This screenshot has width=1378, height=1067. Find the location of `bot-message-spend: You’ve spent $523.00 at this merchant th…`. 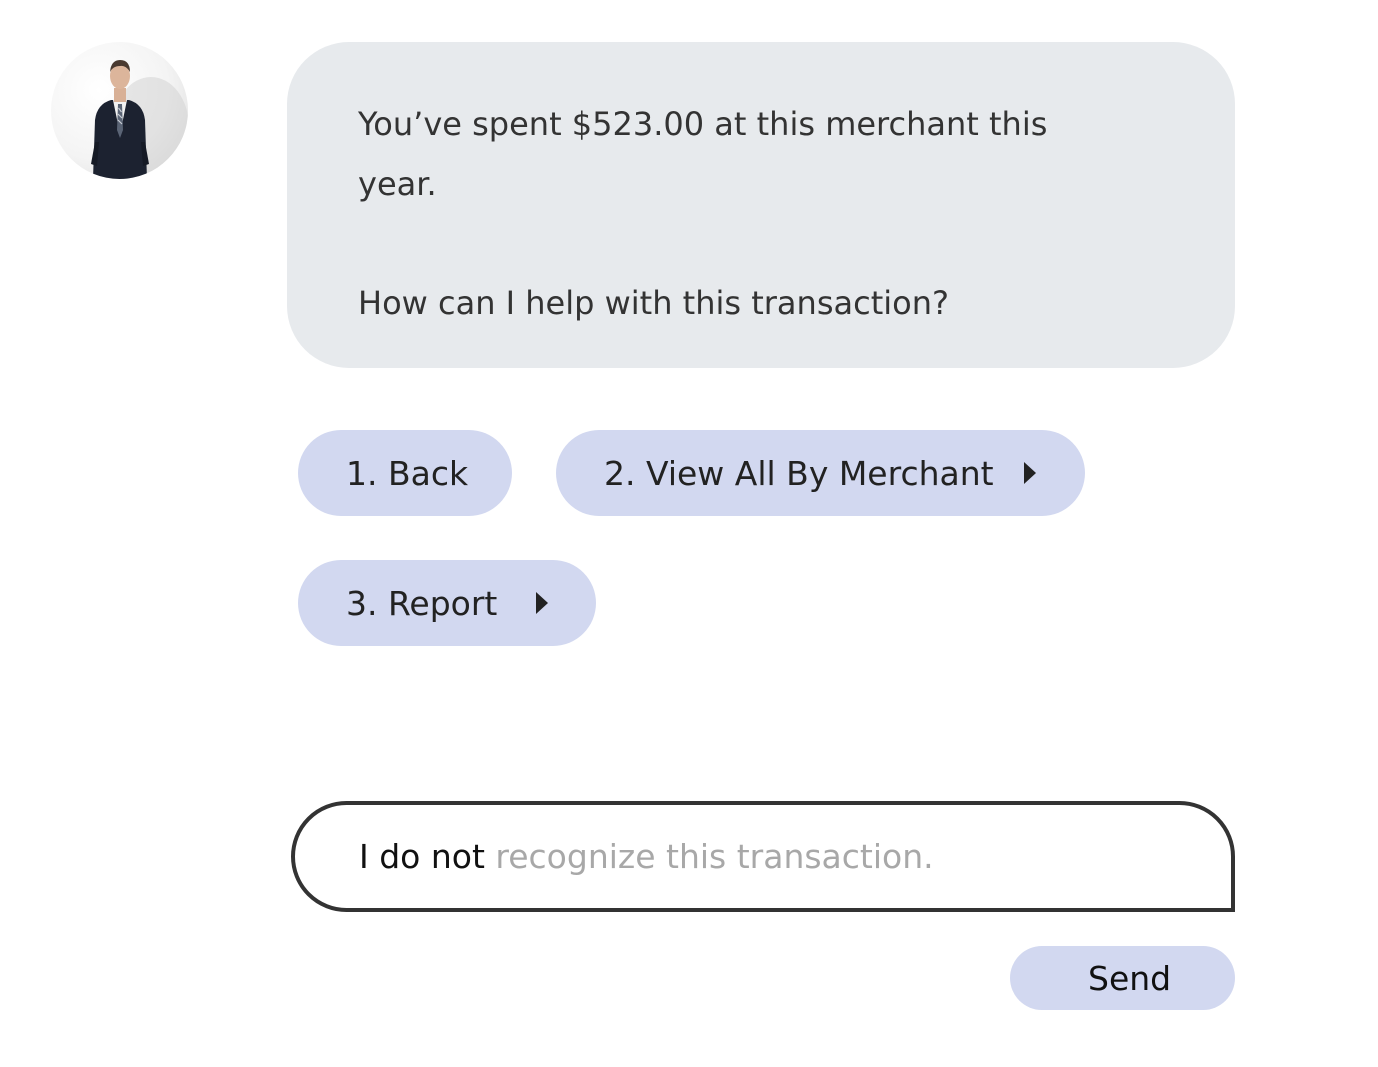

bot-message-spend: You’ve spent $523.00 at this merchant th… is located at coordinates (703, 154).